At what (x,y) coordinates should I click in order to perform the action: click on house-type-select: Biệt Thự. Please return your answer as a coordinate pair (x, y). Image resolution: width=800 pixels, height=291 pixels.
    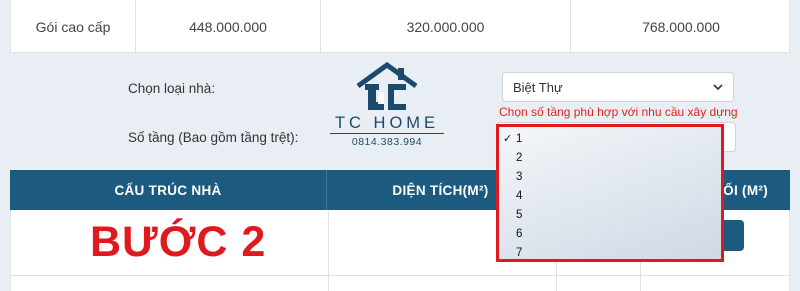
    Looking at the image, I should click on (618, 87).